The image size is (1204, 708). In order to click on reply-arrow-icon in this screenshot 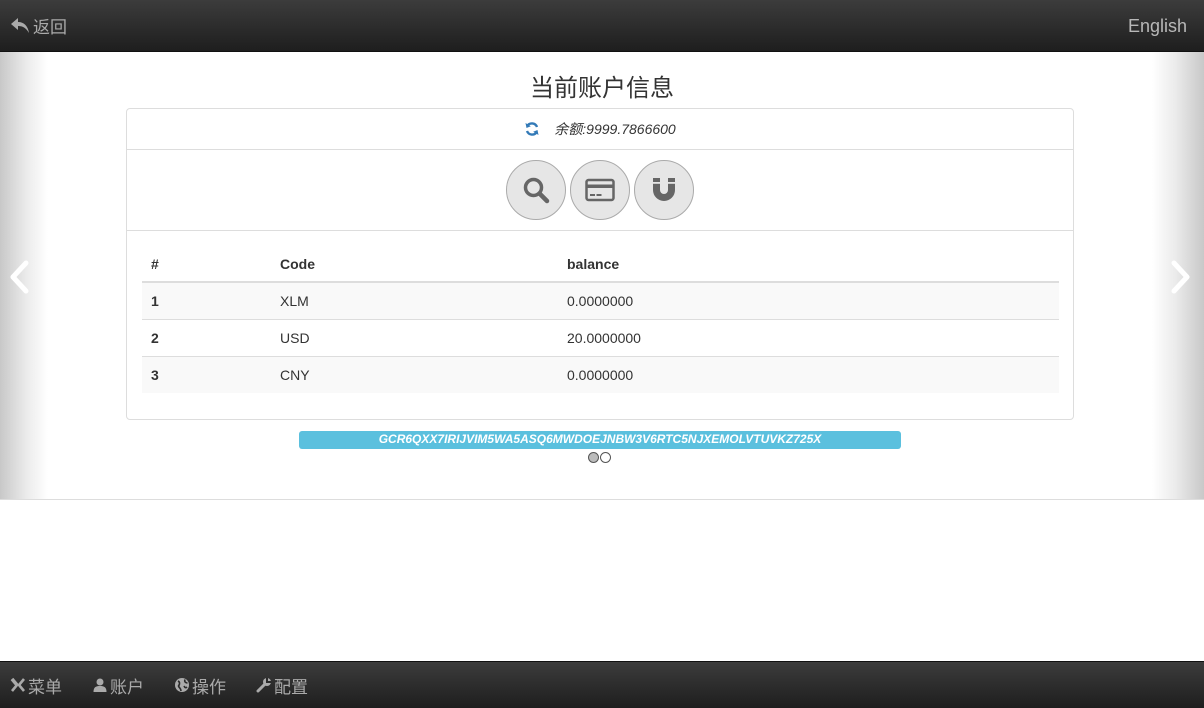, I will do `click(20, 25)`.